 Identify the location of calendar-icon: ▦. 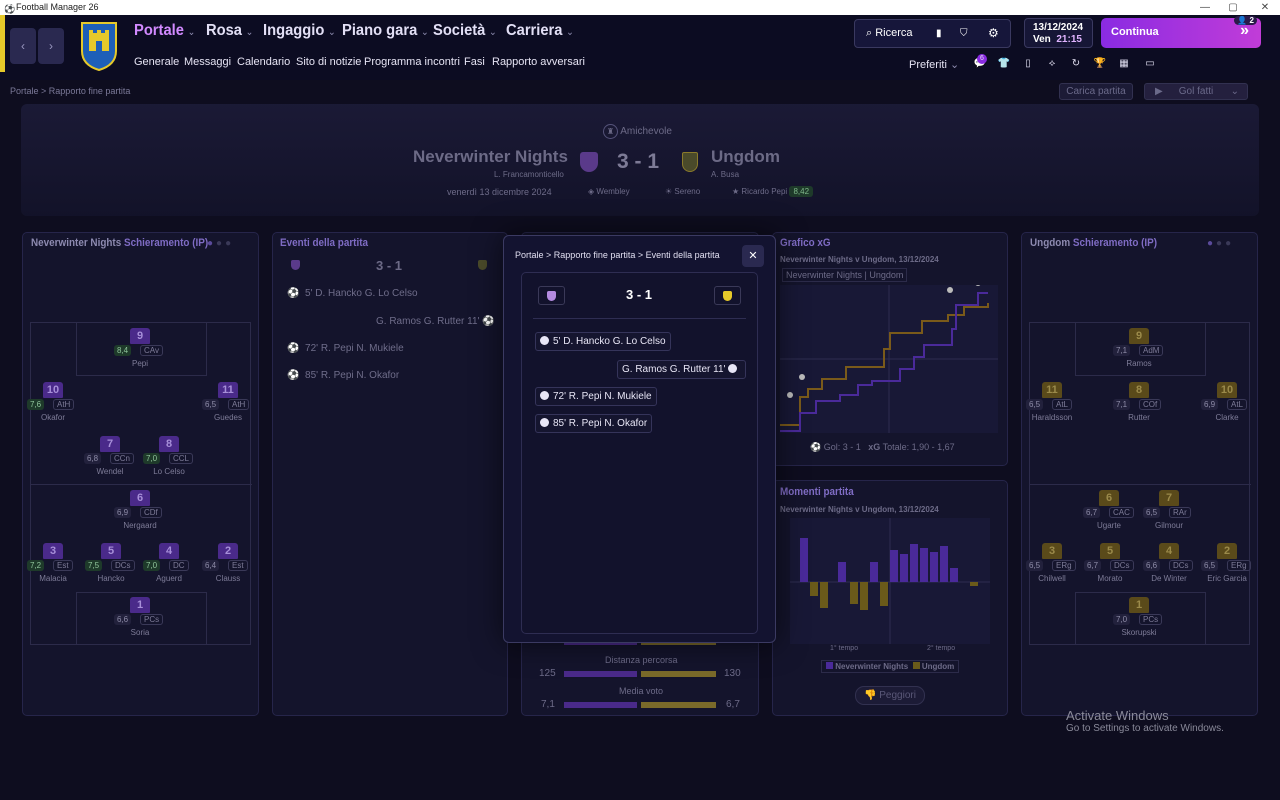
(1124, 65).